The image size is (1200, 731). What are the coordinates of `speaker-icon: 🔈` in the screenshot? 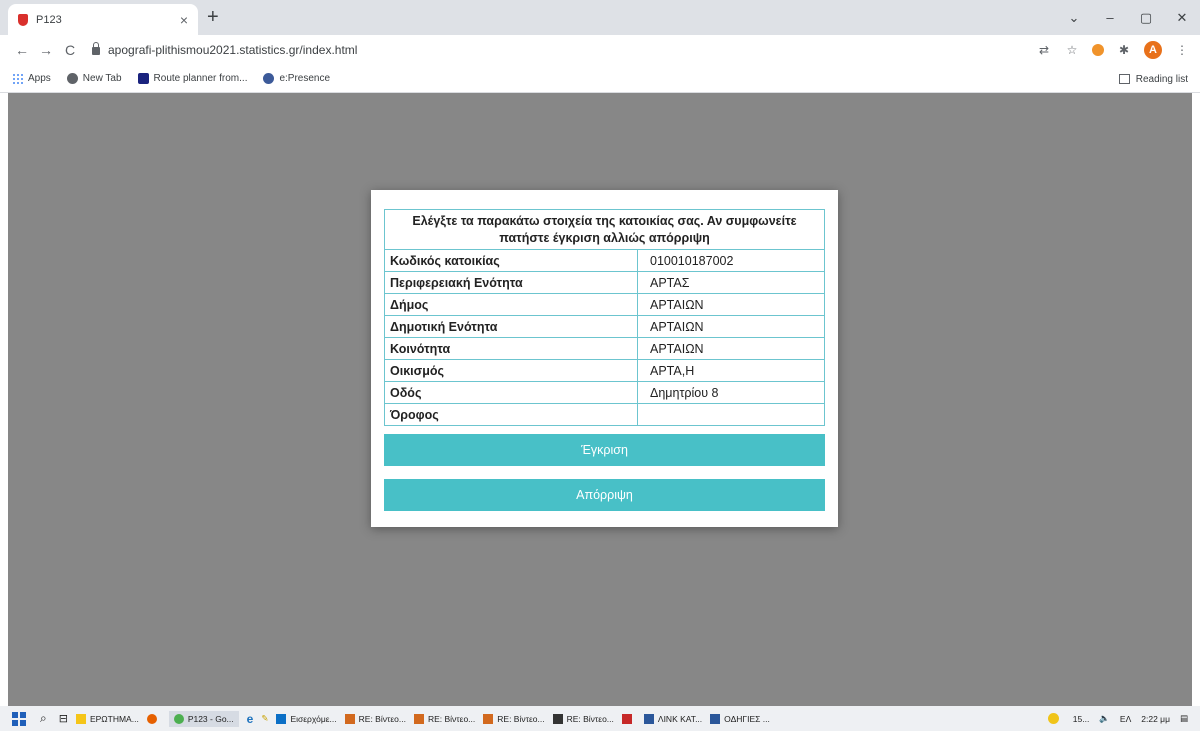 It's located at (1104, 718).